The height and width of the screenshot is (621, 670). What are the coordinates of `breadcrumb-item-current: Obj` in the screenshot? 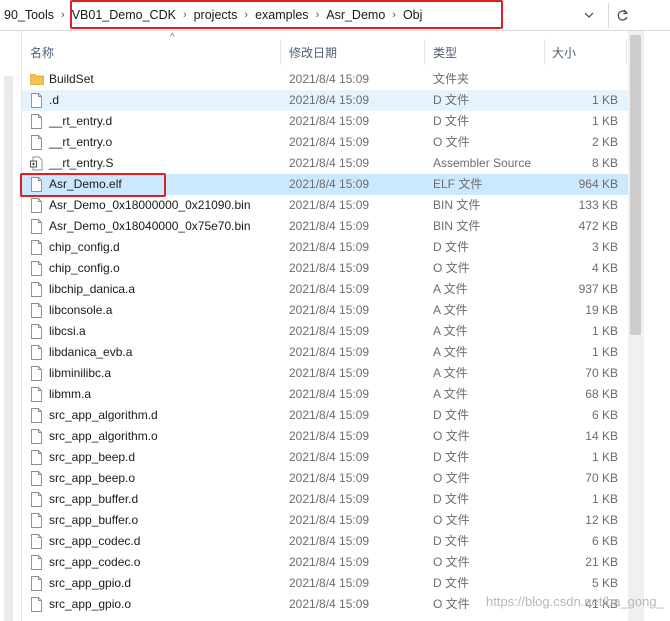 It's located at (412, 15).